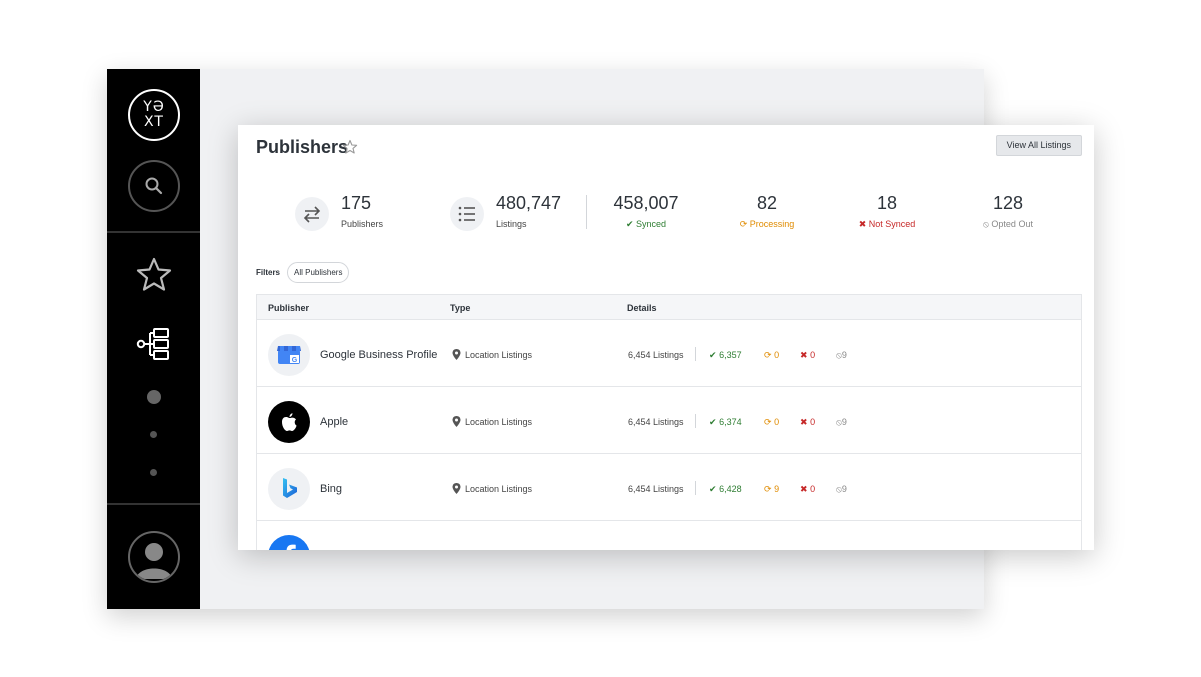 The image size is (1201, 677). I want to click on not-synced-label-wrap: ✖ Not Synced, so click(887, 224).